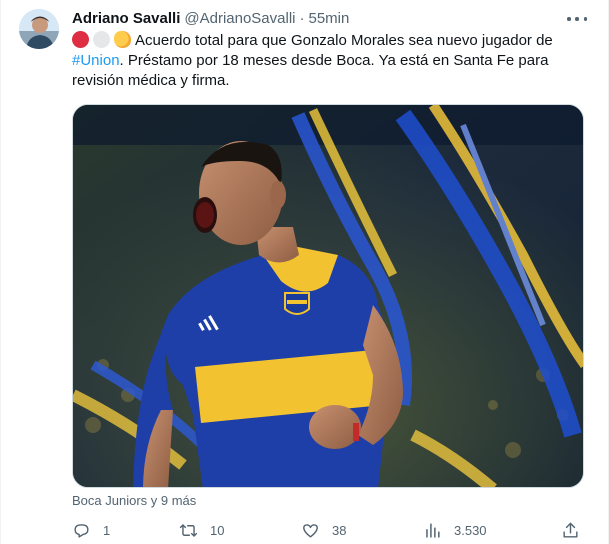  I want to click on share-button, so click(570, 530).